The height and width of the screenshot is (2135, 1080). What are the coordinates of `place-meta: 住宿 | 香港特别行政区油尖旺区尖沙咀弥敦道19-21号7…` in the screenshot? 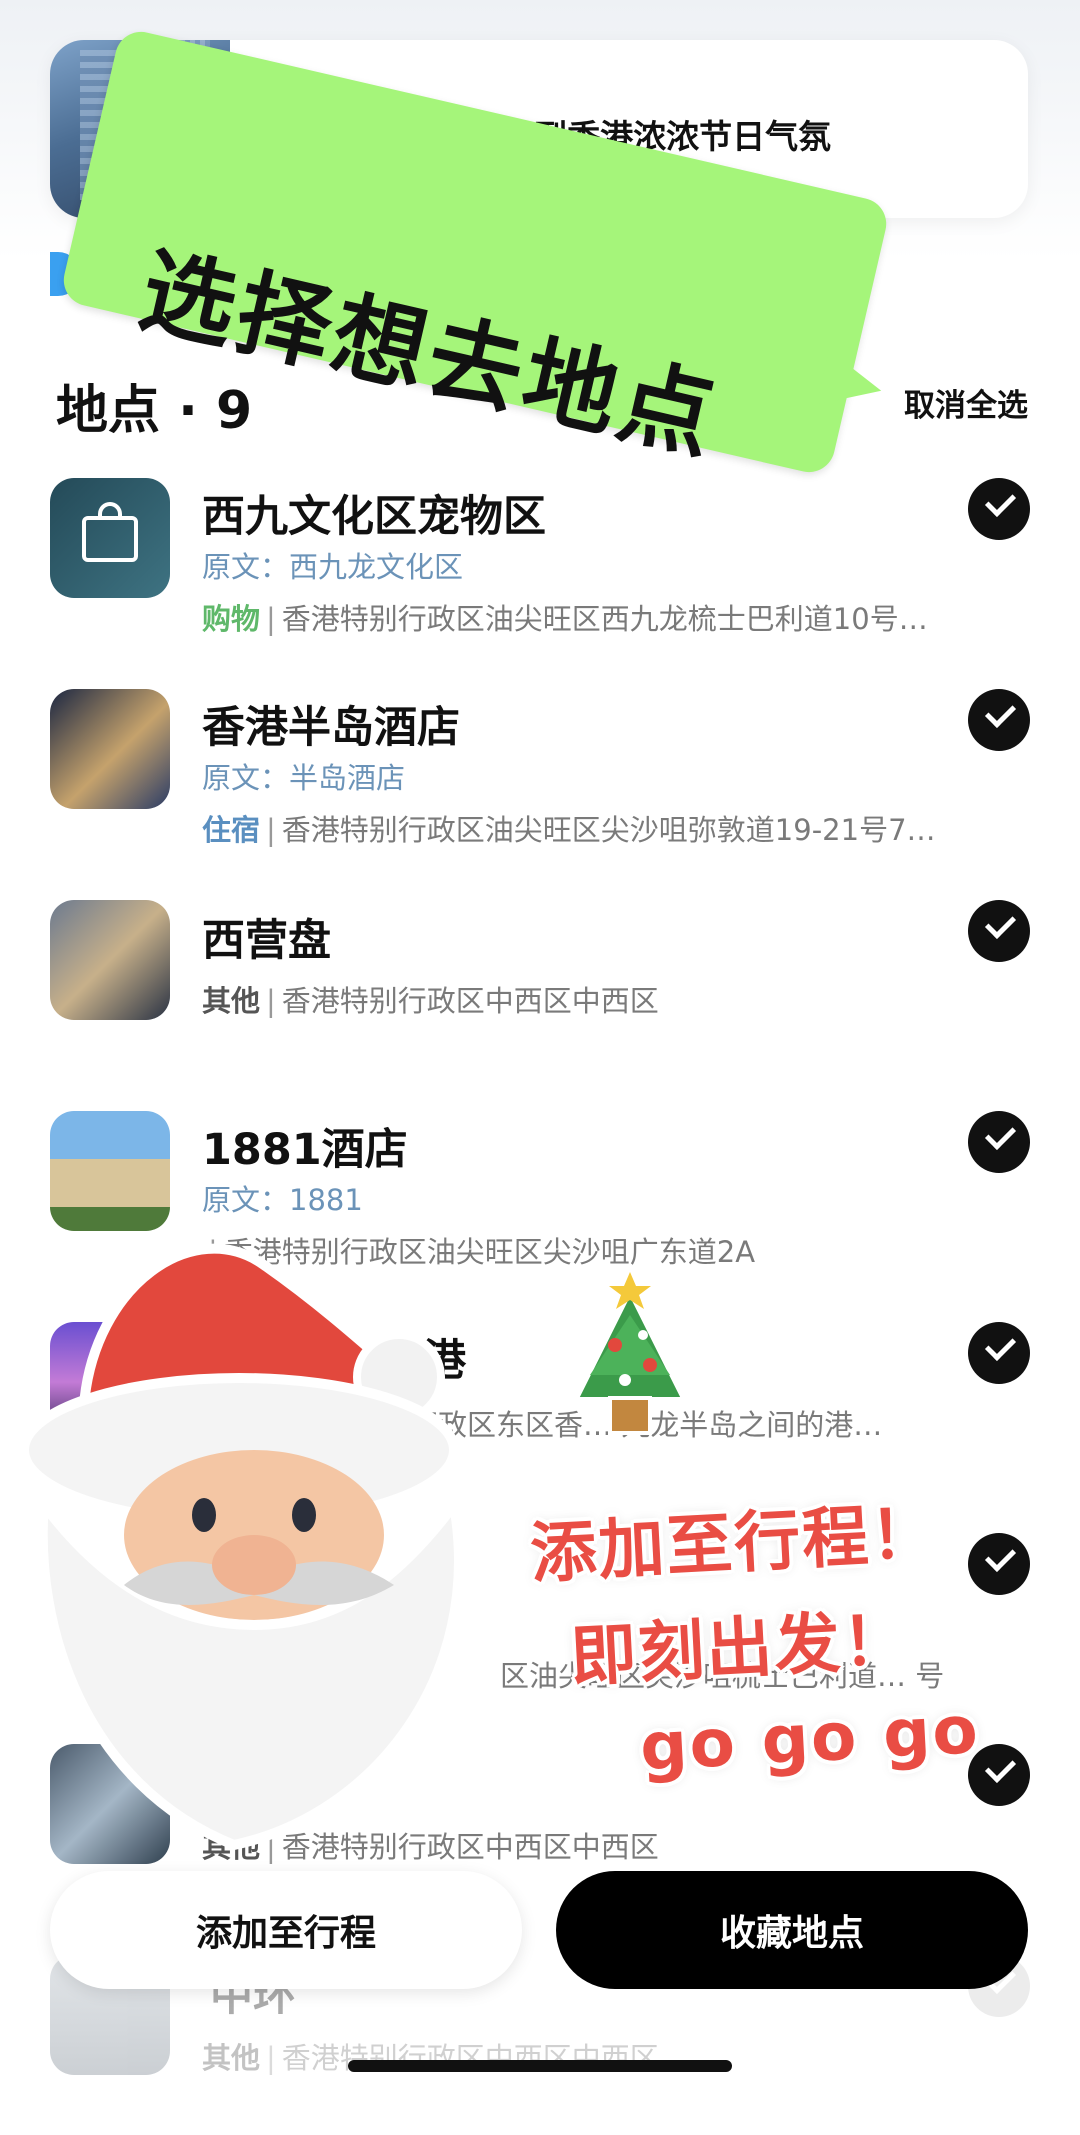 It's located at (569, 830).